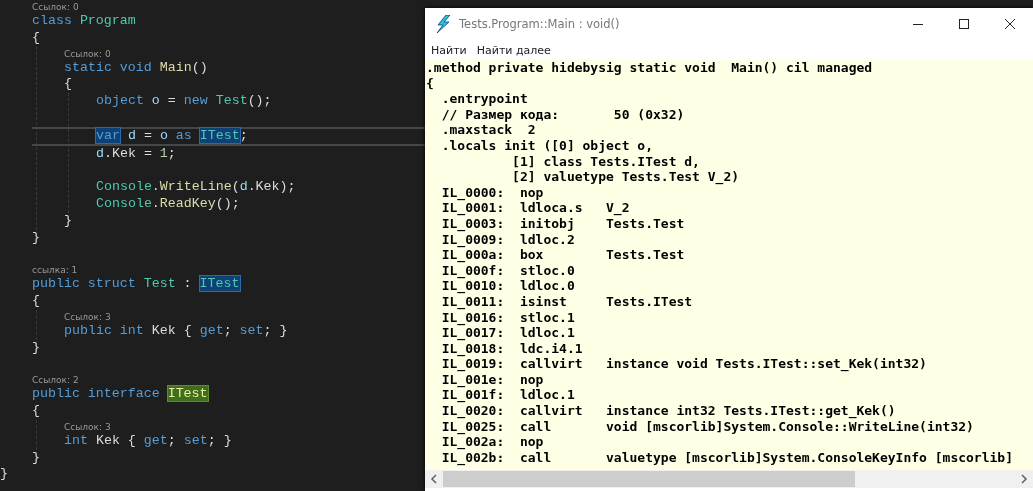 This screenshot has width=1033, height=491. I want to click on il-code-line: [1] class Tests.ITest d,, so click(606, 161).